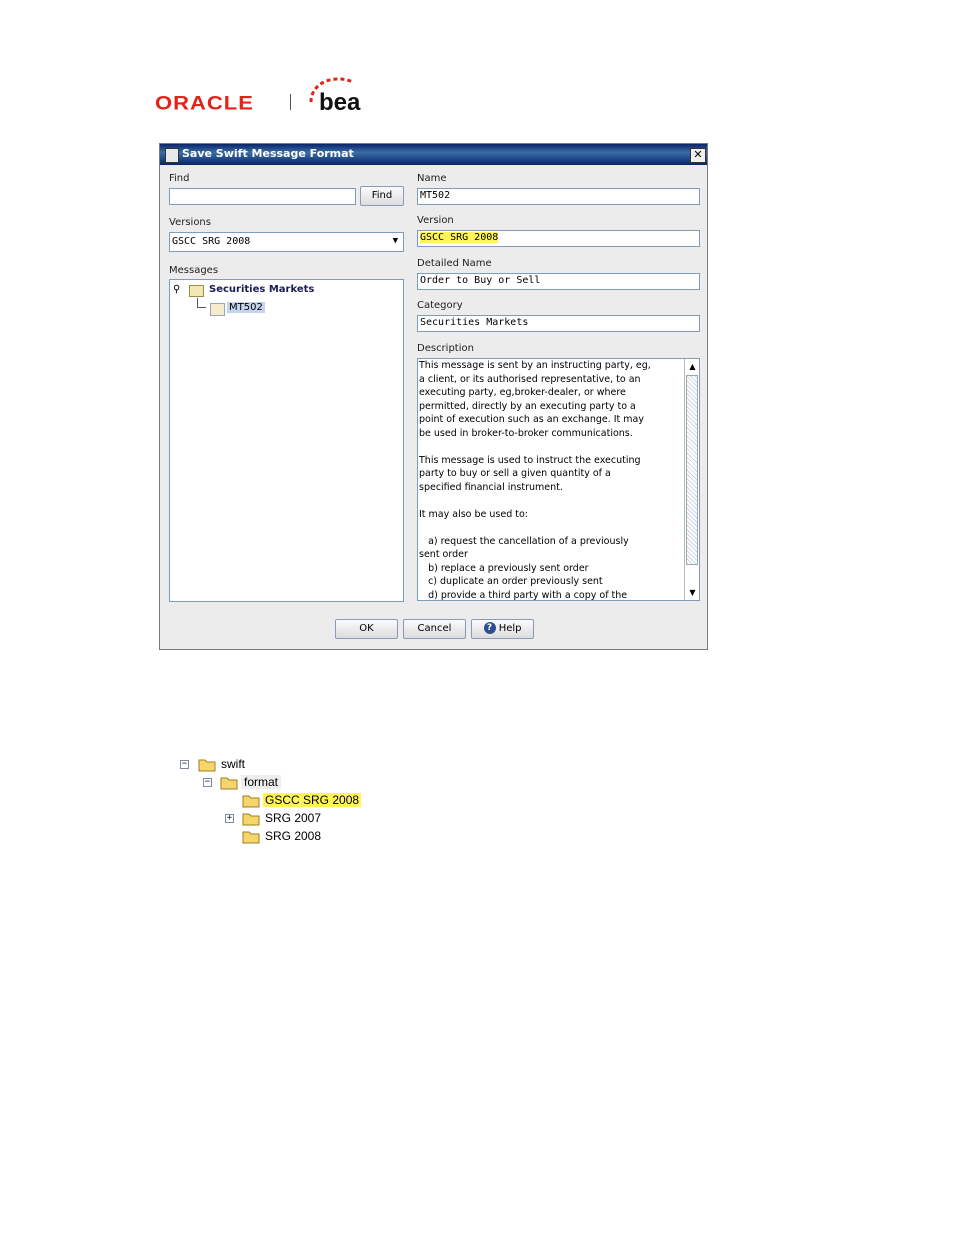  What do you see at coordinates (454, 263) in the screenshot?
I see `detailed-name-label: Detailed Name` at bounding box center [454, 263].